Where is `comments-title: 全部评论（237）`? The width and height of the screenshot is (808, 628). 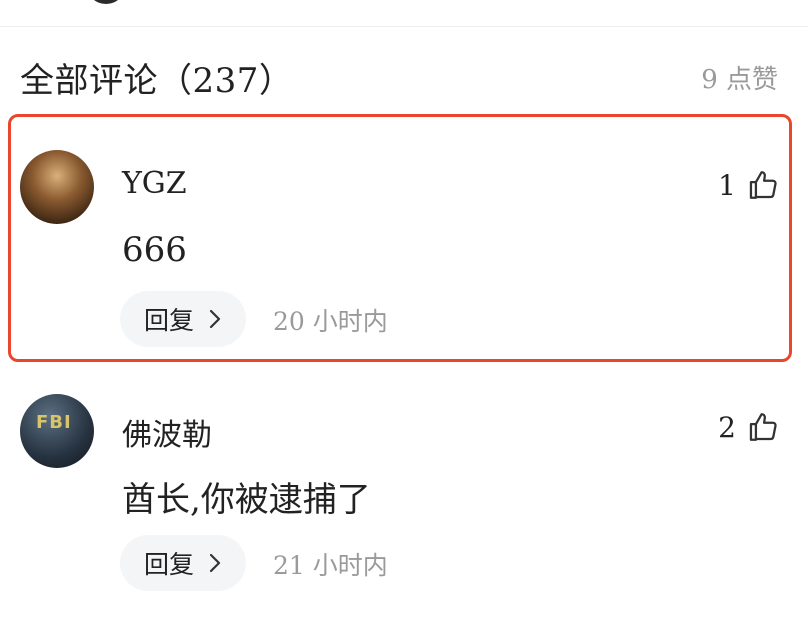 comments-title: 全部评论（237） is located at coordinates (157, 80).